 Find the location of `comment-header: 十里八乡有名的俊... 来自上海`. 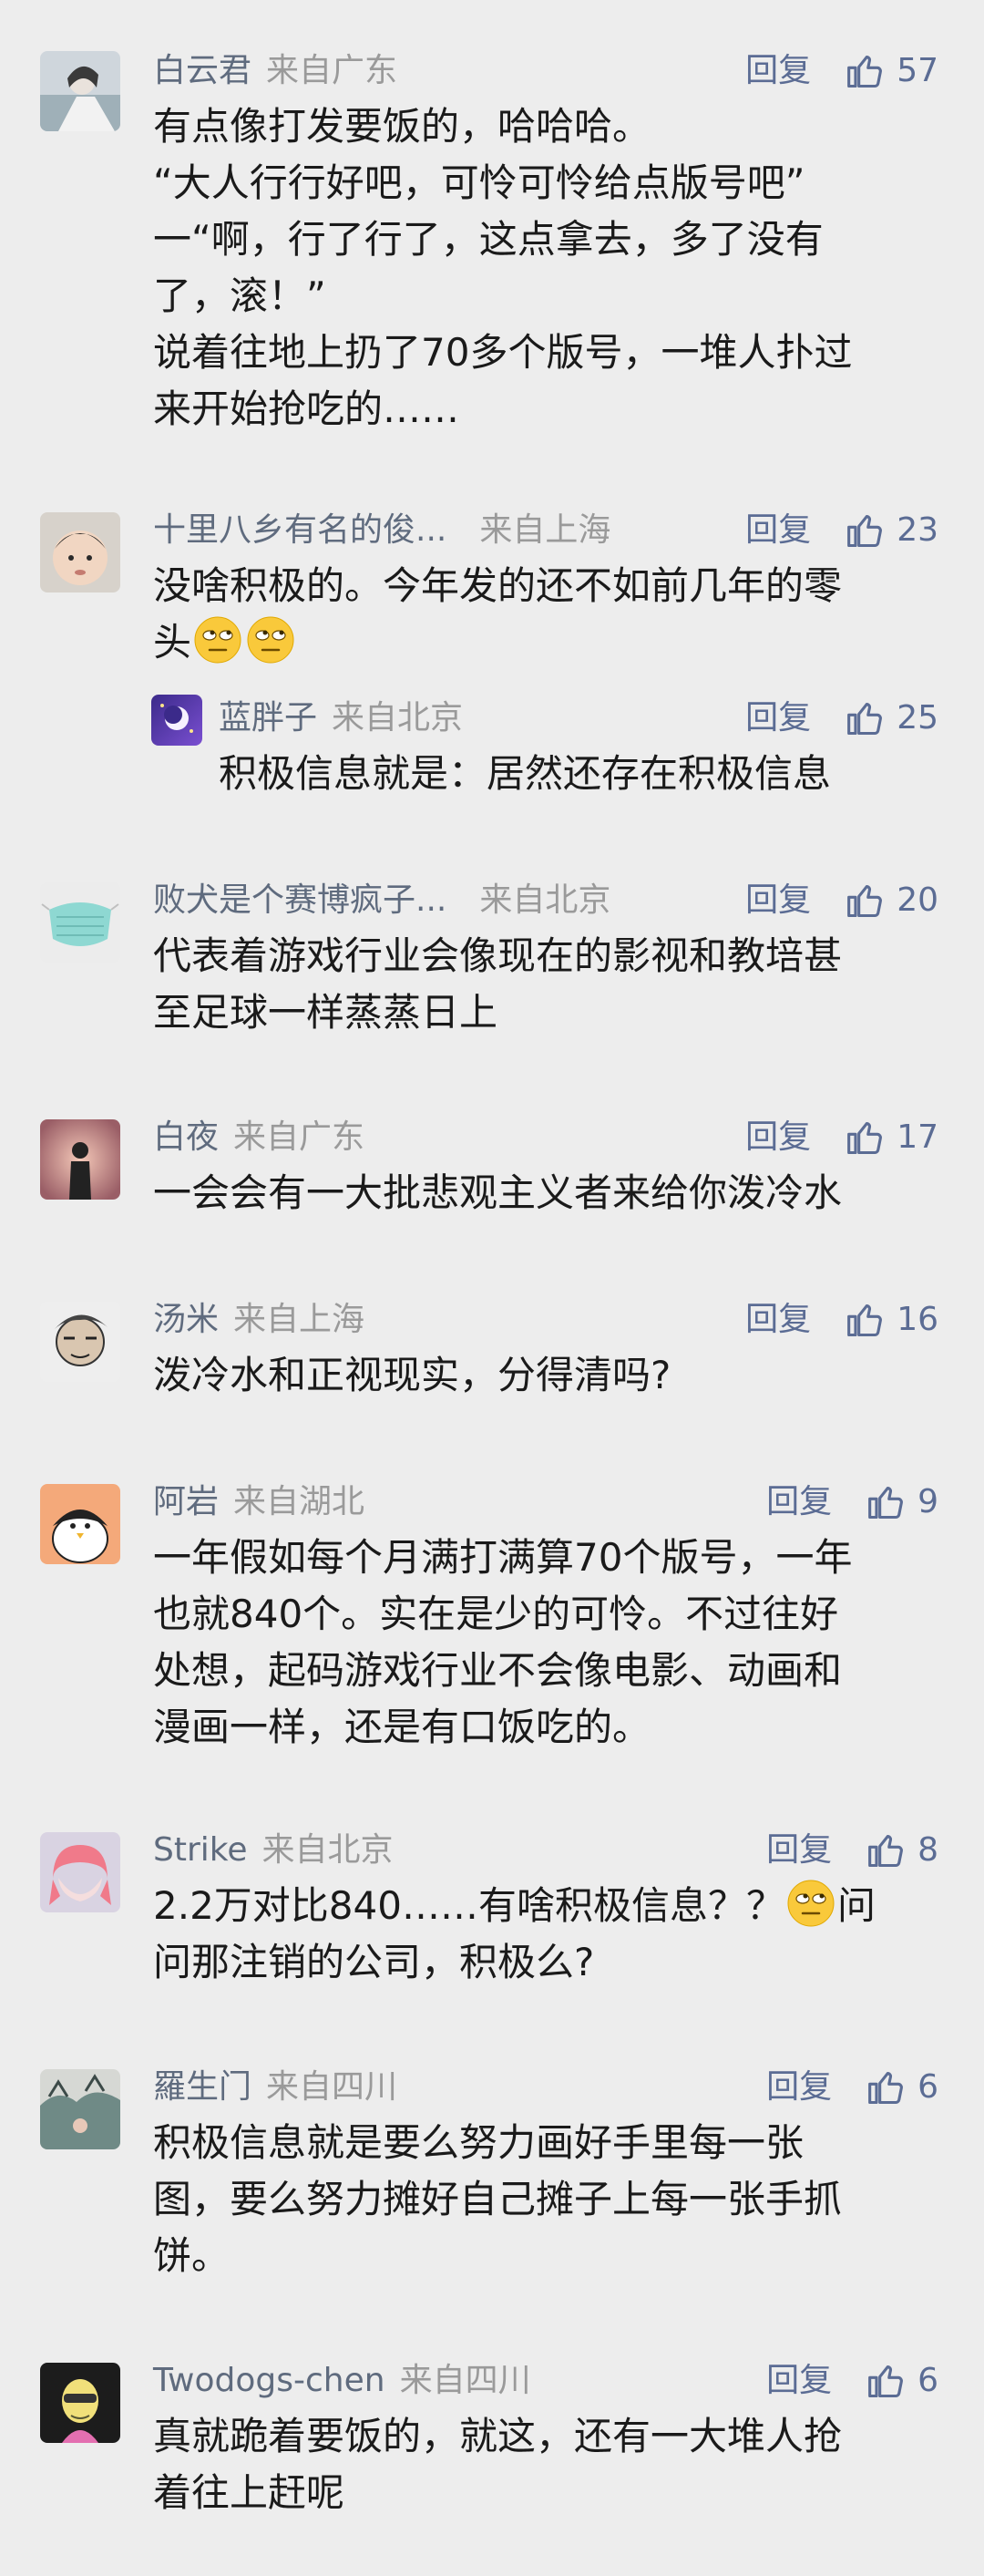

comment-header: 十里八乡有名的俊... 来自上海 is located at coordinates (381, 530).